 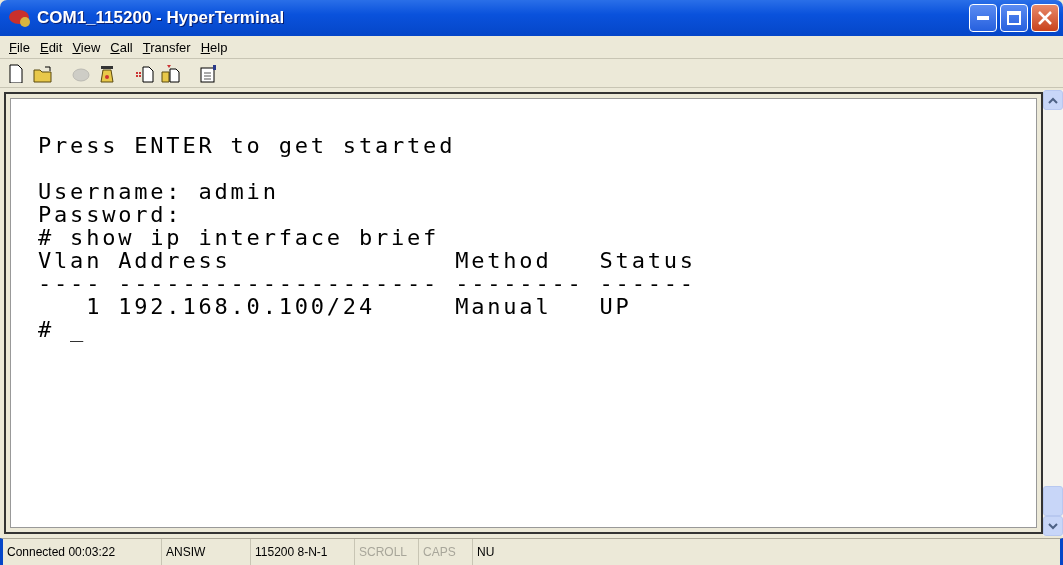 What do you see at coordinates (214, 47) in the screenshot?
I see `menu-item: Help` at bounding box center [214, 47].